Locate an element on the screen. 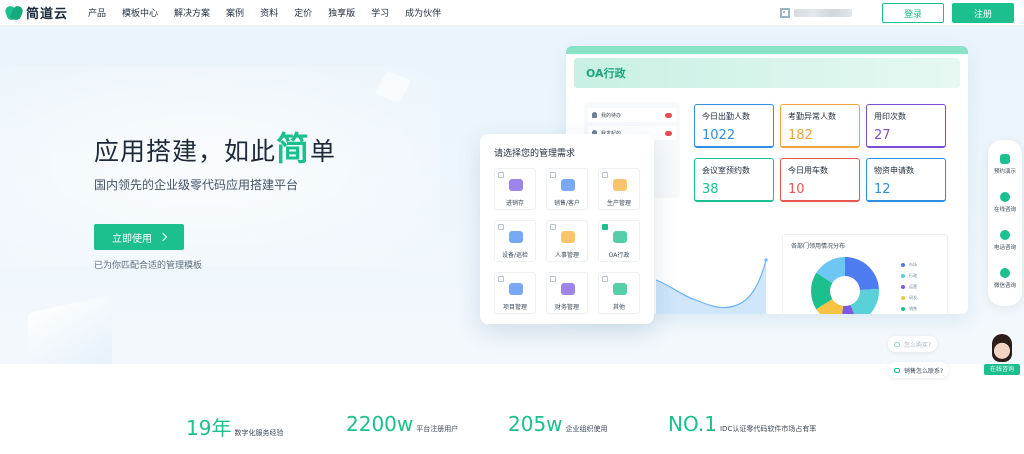 The image size is (1024, 454). login-button: 登录 is located at coordinates (913, 13).